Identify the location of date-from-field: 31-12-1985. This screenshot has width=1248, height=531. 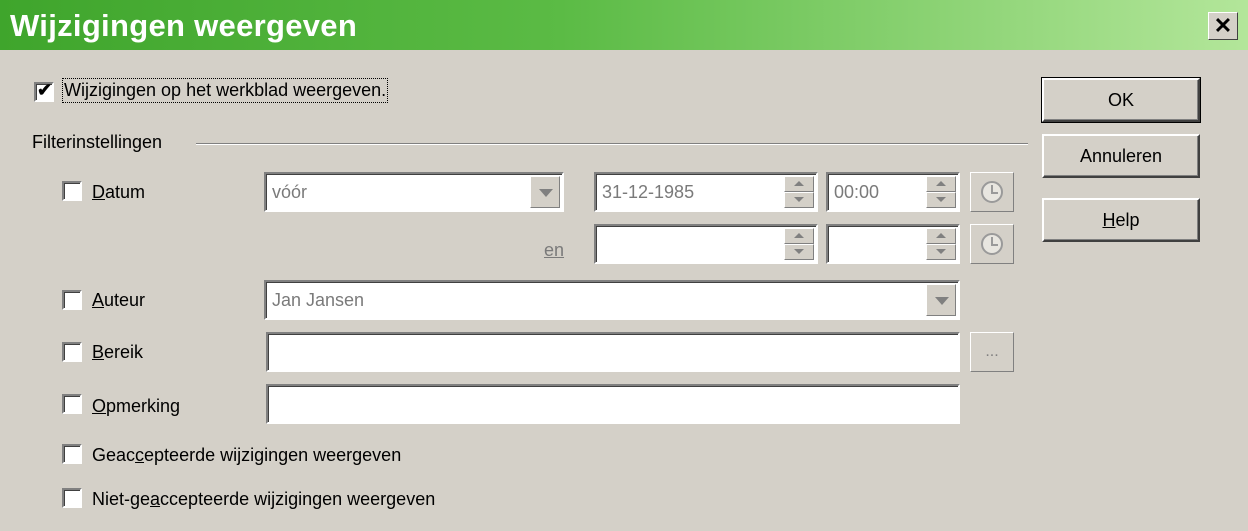
(706, 192).